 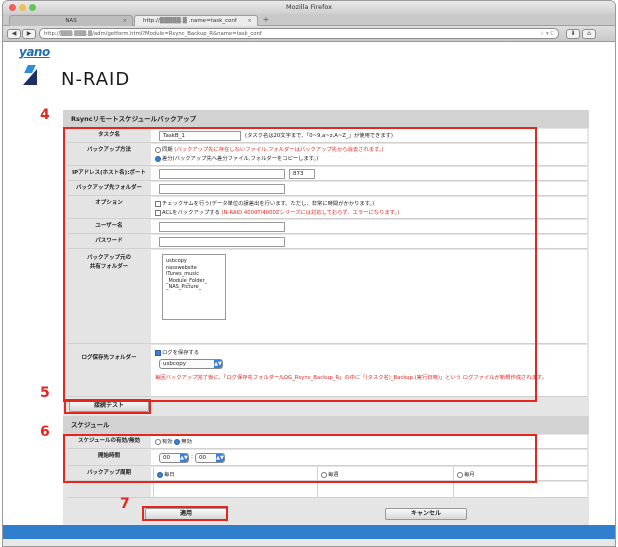 What do you see at coordinates (14, 34) in the screenshot?
I see `back-icon: ◀` at bounding box center [14, 34].